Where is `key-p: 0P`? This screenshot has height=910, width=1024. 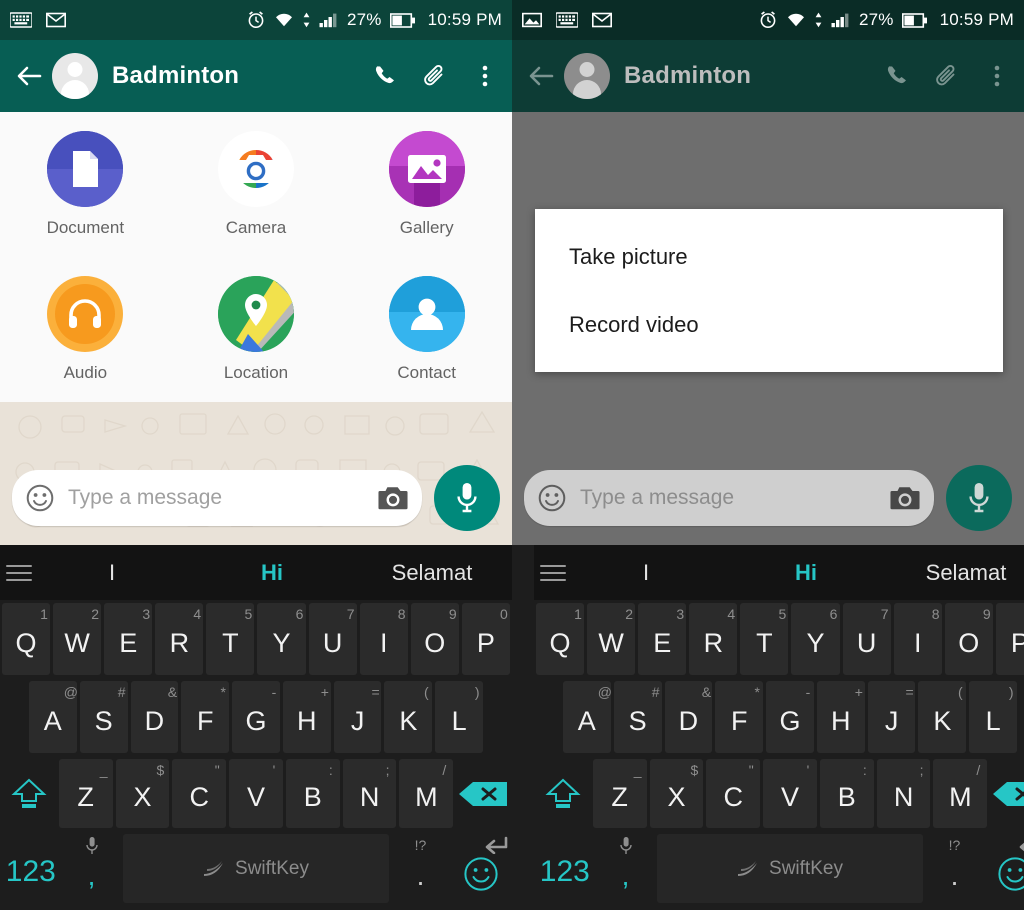 key-p: 0P is located at coordinates (1009, 639).